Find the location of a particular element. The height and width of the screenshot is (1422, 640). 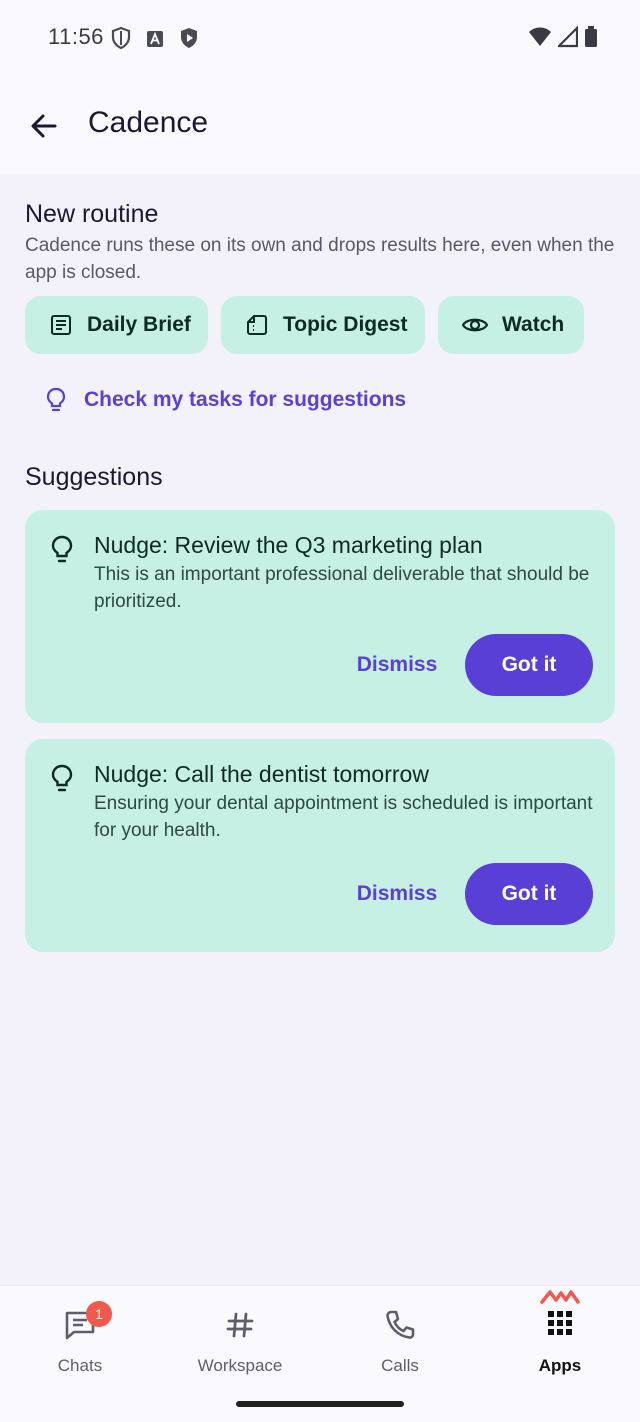

signal-icon is located at coordinates (567, 39).